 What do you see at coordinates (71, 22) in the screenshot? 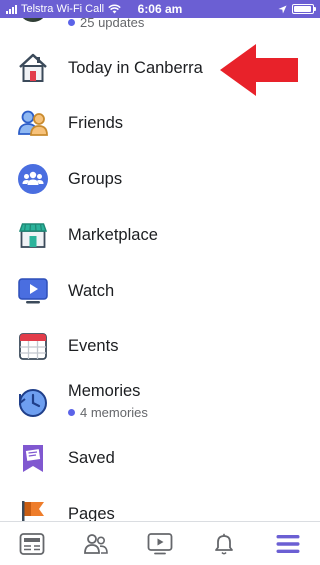
I see `update-dot-icon` at bounding box center [71, 22].